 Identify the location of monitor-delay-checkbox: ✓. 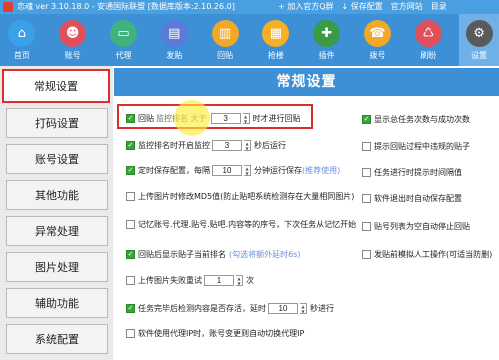
(130, 145).